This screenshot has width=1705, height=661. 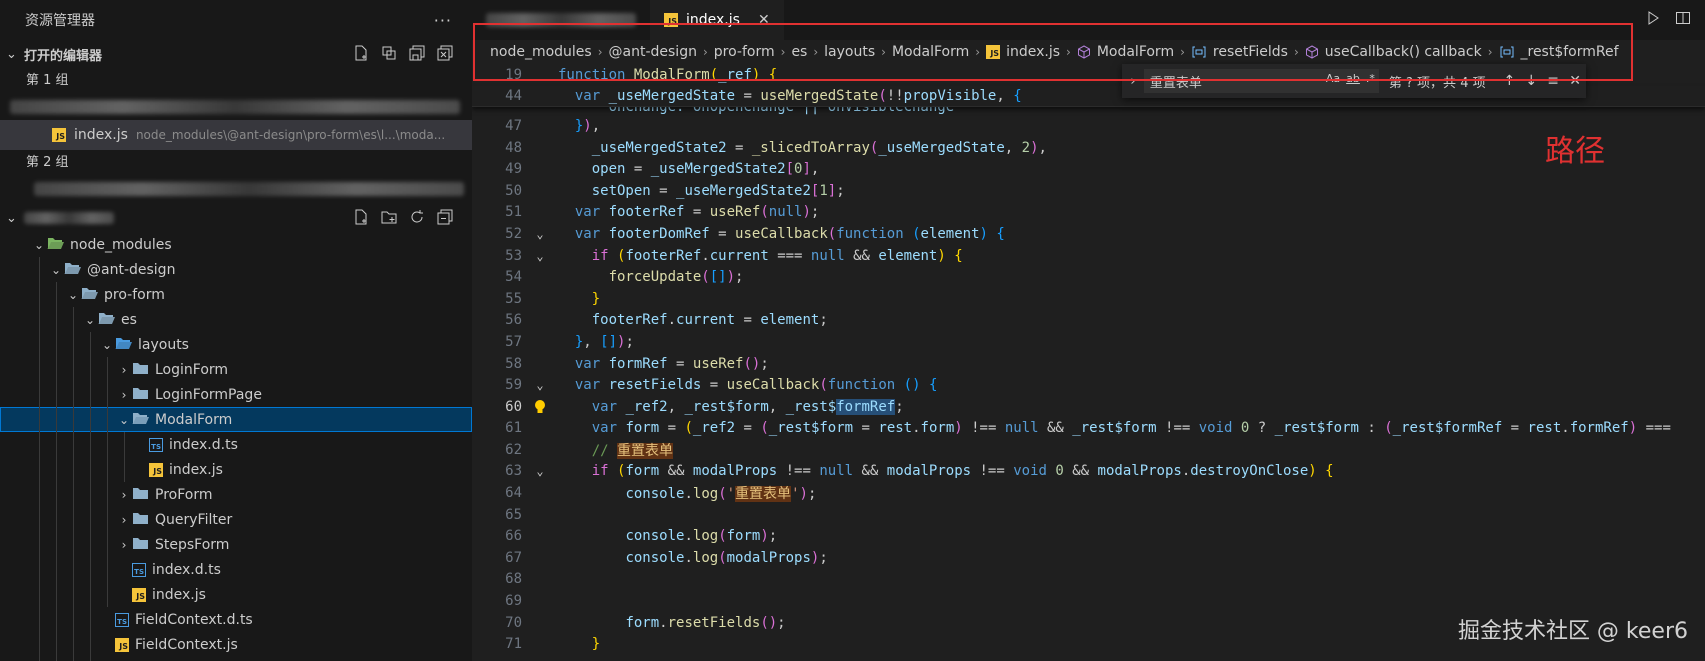 I want to click on open-editors-section-header: ⌄ 打开的编辑器, so click(x=236, y=54).